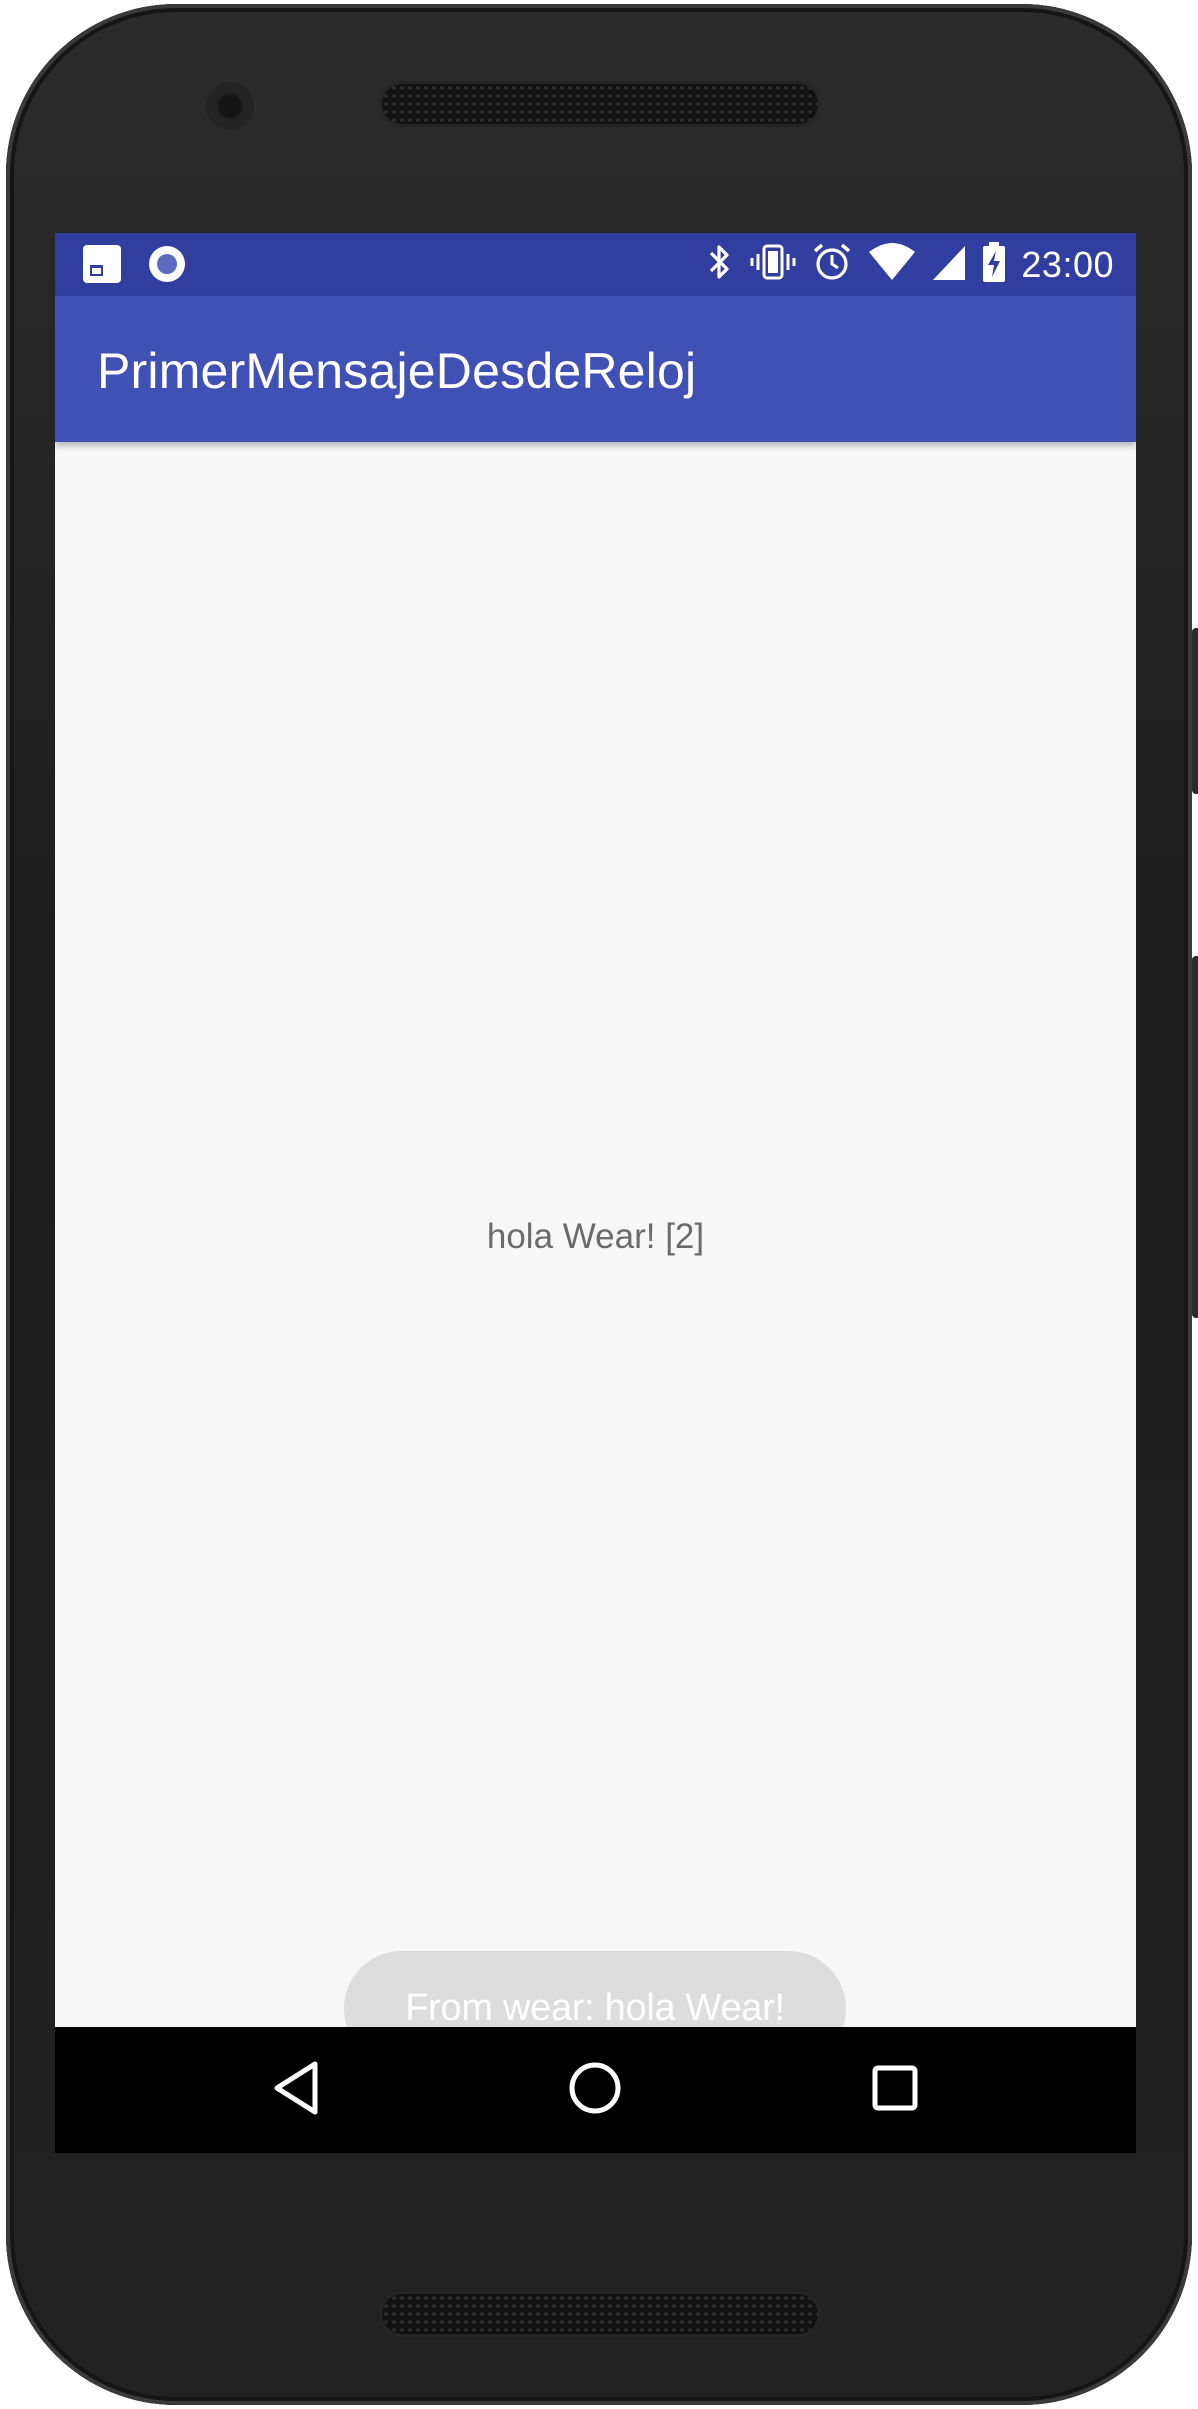 The height and width of the screenshot is (2409, 1198). What do you see at coordinates (230, 106) in the screenshot?
I see `front-camera` at bounding box center [230, 106].